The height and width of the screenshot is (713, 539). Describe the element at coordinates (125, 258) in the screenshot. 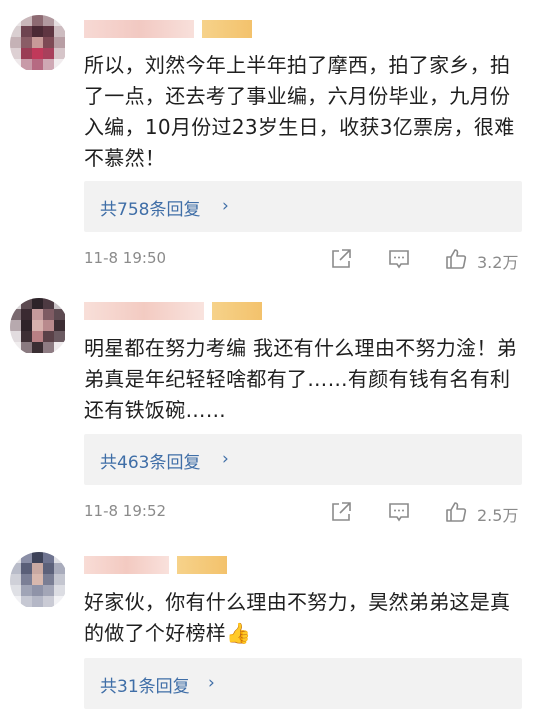

I see `timestamp: 11-8 19:50` at that location.